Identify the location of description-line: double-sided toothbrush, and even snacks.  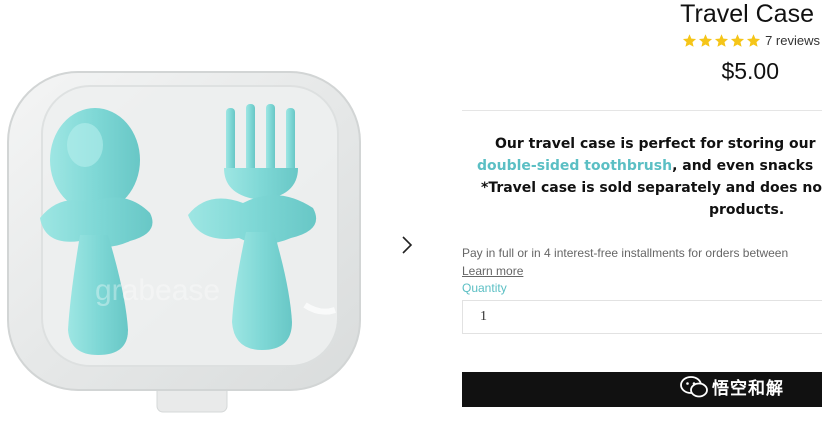
(645, 166).